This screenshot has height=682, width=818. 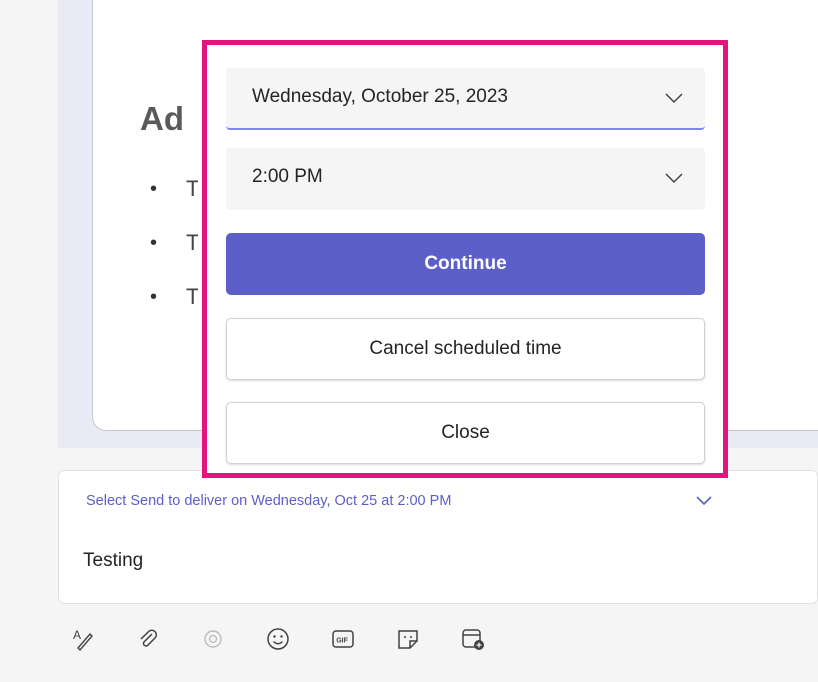 What do you see at coordinates (113, 561) in the screenshot?
I see `message-input: Testing` at bounding box center [113, 561].